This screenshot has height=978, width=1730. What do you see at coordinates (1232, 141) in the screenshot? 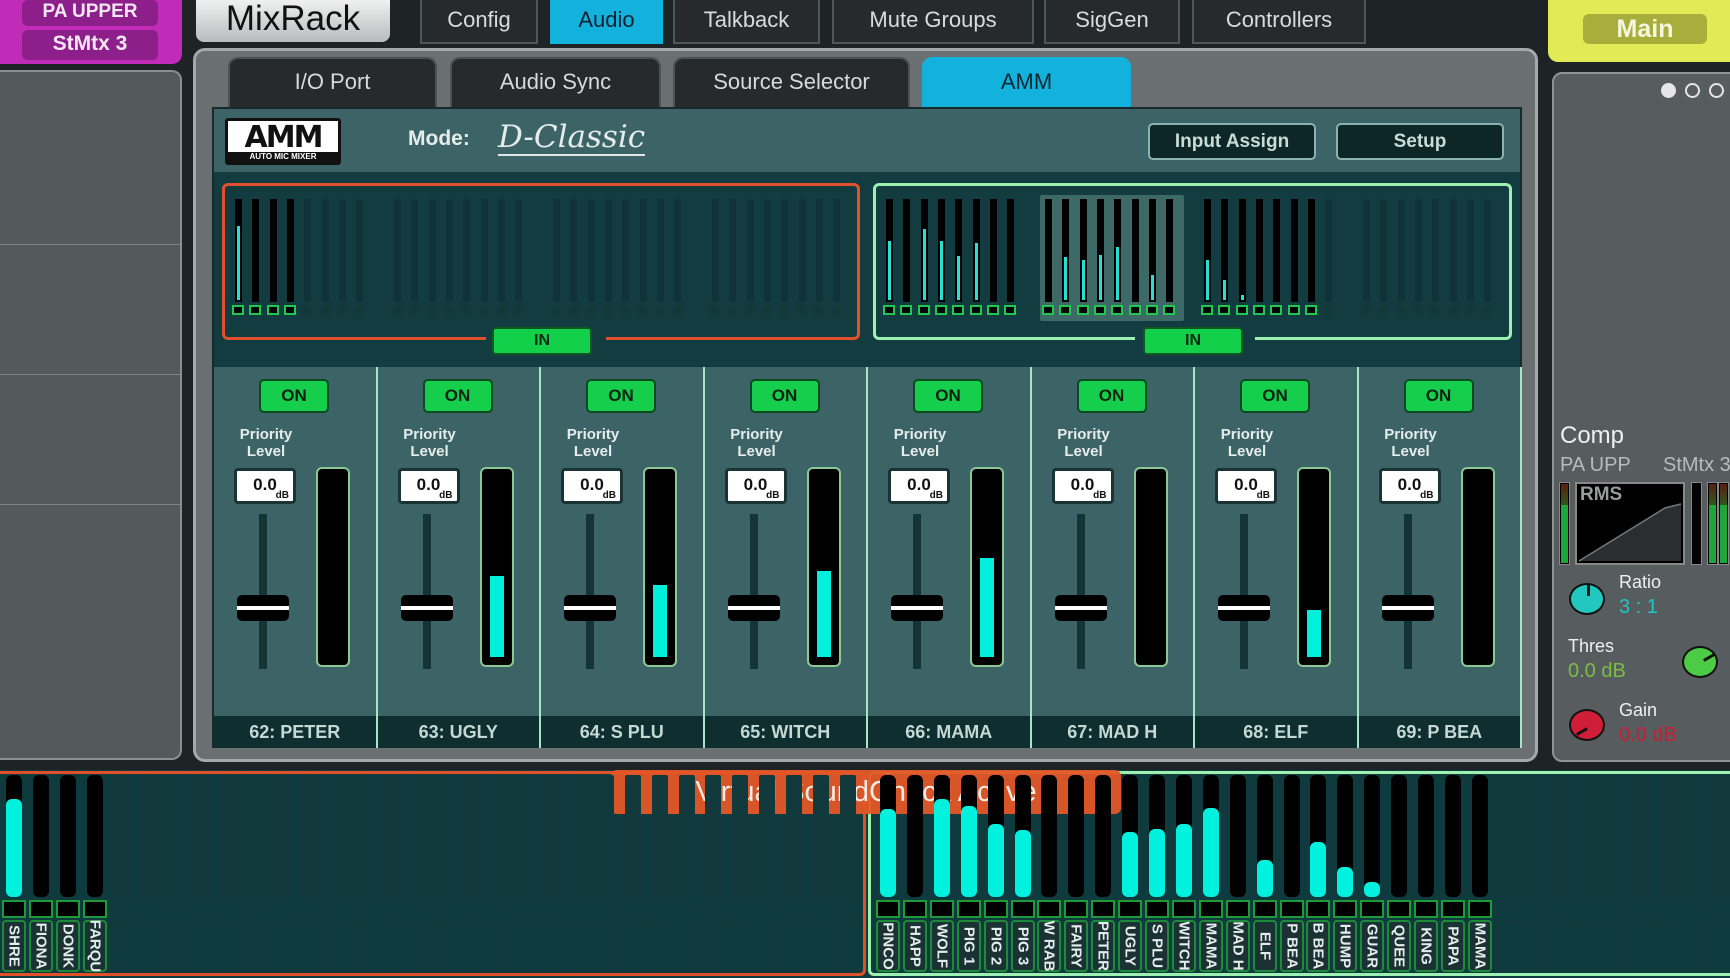
I see `input-assign-button: Input Assign` at bounding box center [1232, 141].